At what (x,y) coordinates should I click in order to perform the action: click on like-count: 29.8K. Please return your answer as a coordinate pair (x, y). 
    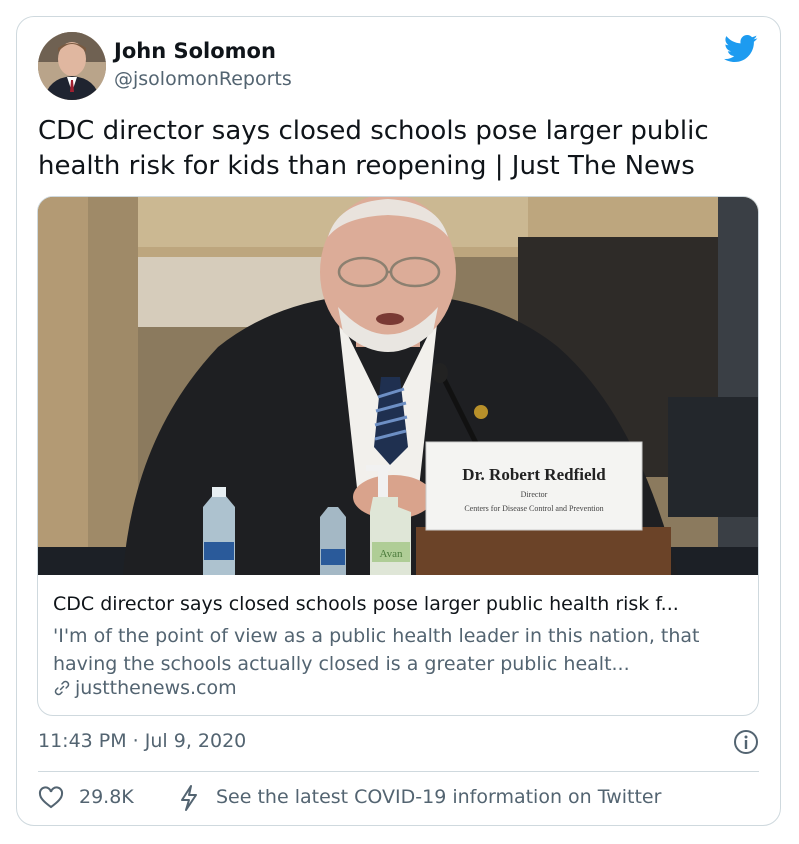
    Looking at the image, I should click on (106, 797).